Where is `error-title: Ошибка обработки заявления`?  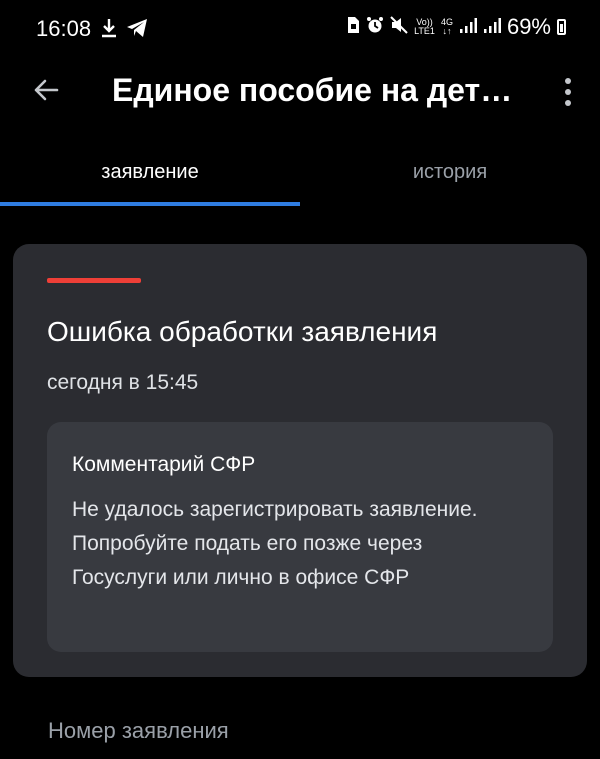 error-title: Ошибка обработки заявления is located at coordinates (242, 331).